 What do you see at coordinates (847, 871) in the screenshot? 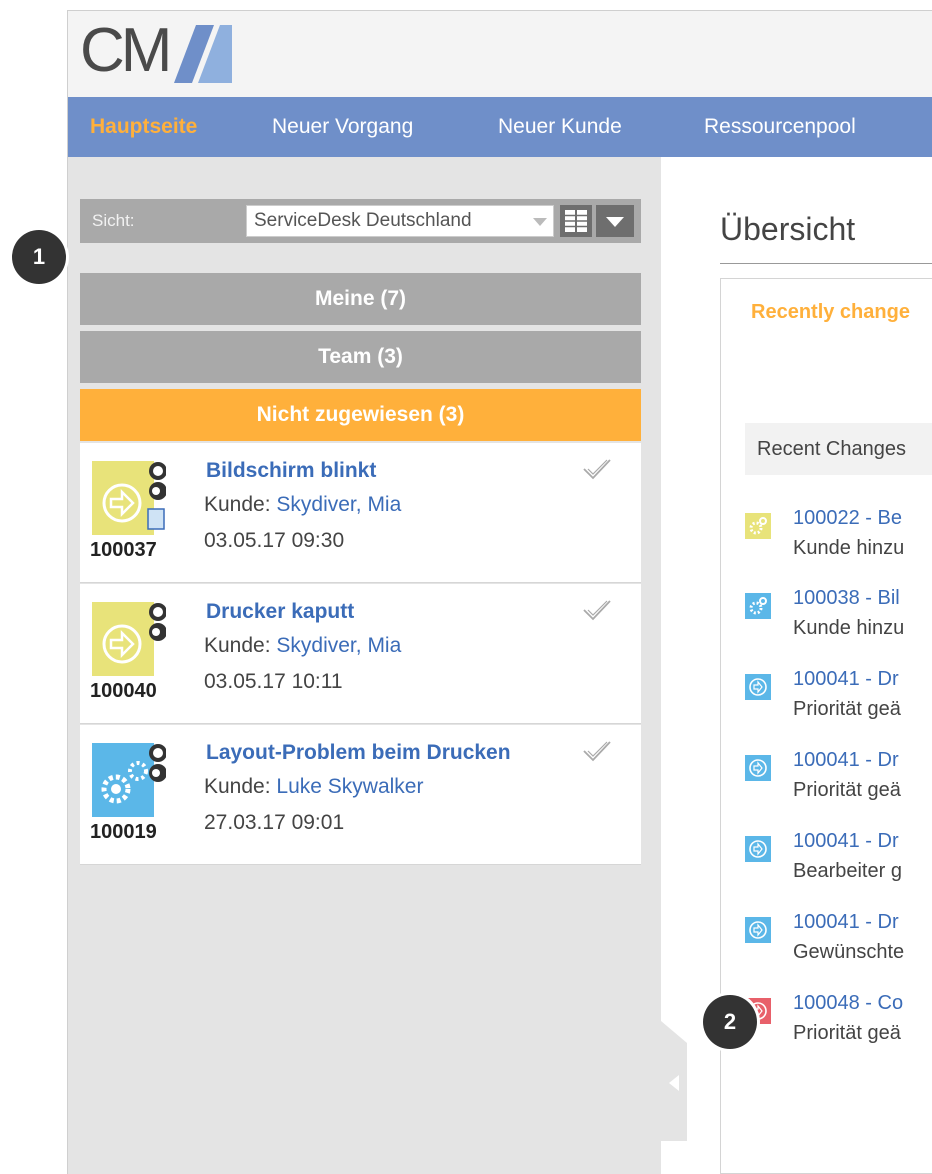
I see `recent-item-desc: Bearbeiter g` at bounding box center [847, 871].